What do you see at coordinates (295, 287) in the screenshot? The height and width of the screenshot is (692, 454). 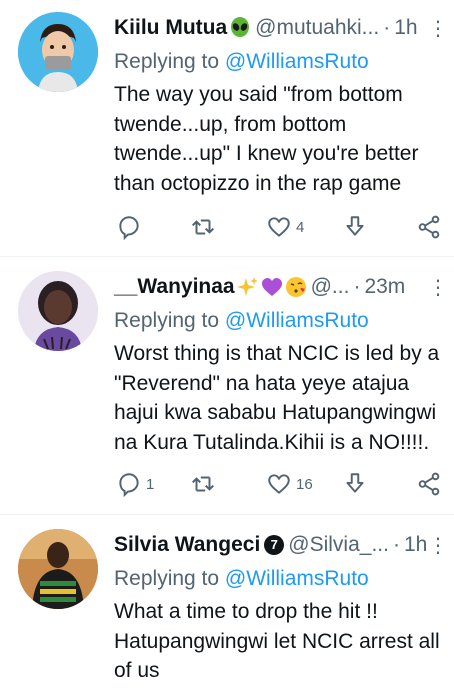 I see `kiss-face-icon` at bounding box center [295, 287].